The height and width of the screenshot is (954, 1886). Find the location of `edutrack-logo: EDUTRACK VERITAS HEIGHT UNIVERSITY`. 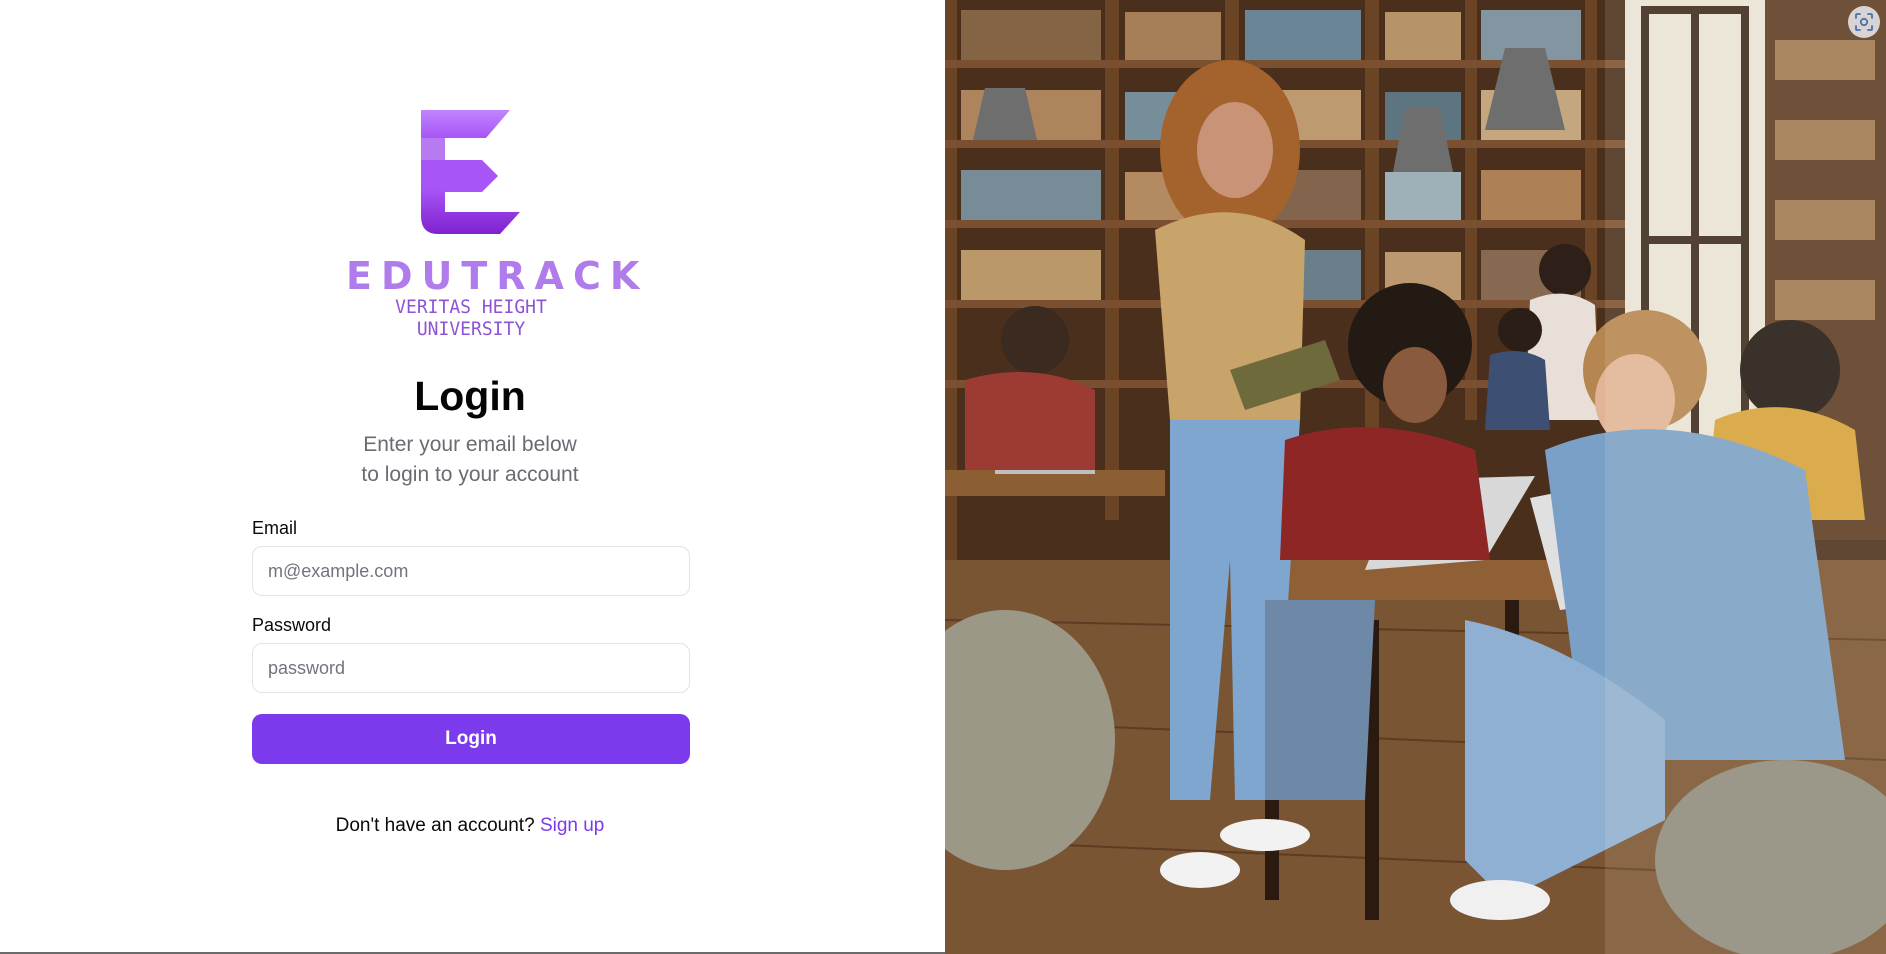

edutrack-logo: EDUTRACK VERITAS HEIGHT UNIVERSITY is located at coordinates (497, 222).